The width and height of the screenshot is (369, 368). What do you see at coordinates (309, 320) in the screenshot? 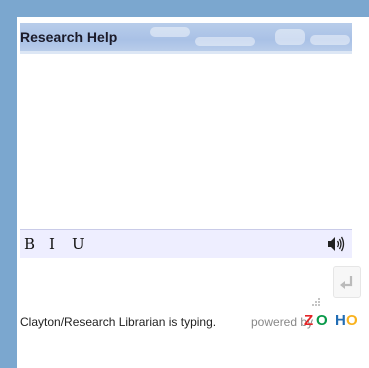
I see `zoho-letter-z: Z` at bounding box center [309, 320].